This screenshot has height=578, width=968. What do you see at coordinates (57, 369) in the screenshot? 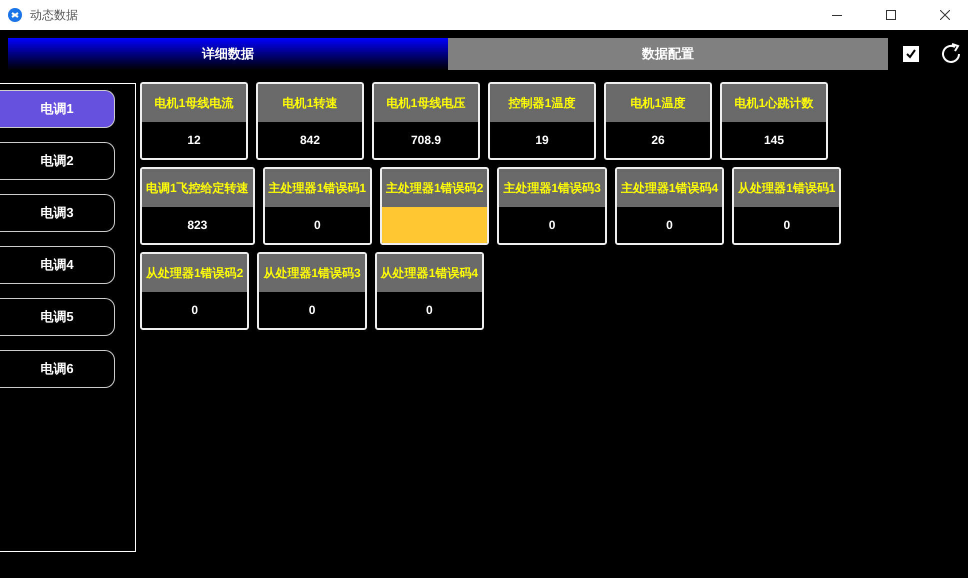
I see `sidebar-item: 电调6` at bounding box center [57, 369].